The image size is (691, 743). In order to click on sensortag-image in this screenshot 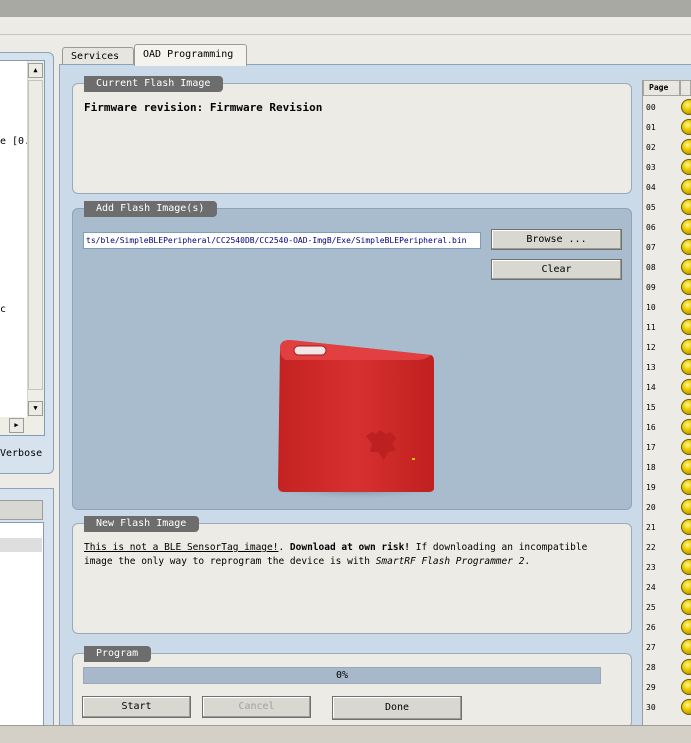, I will do `click(356, 420)`.